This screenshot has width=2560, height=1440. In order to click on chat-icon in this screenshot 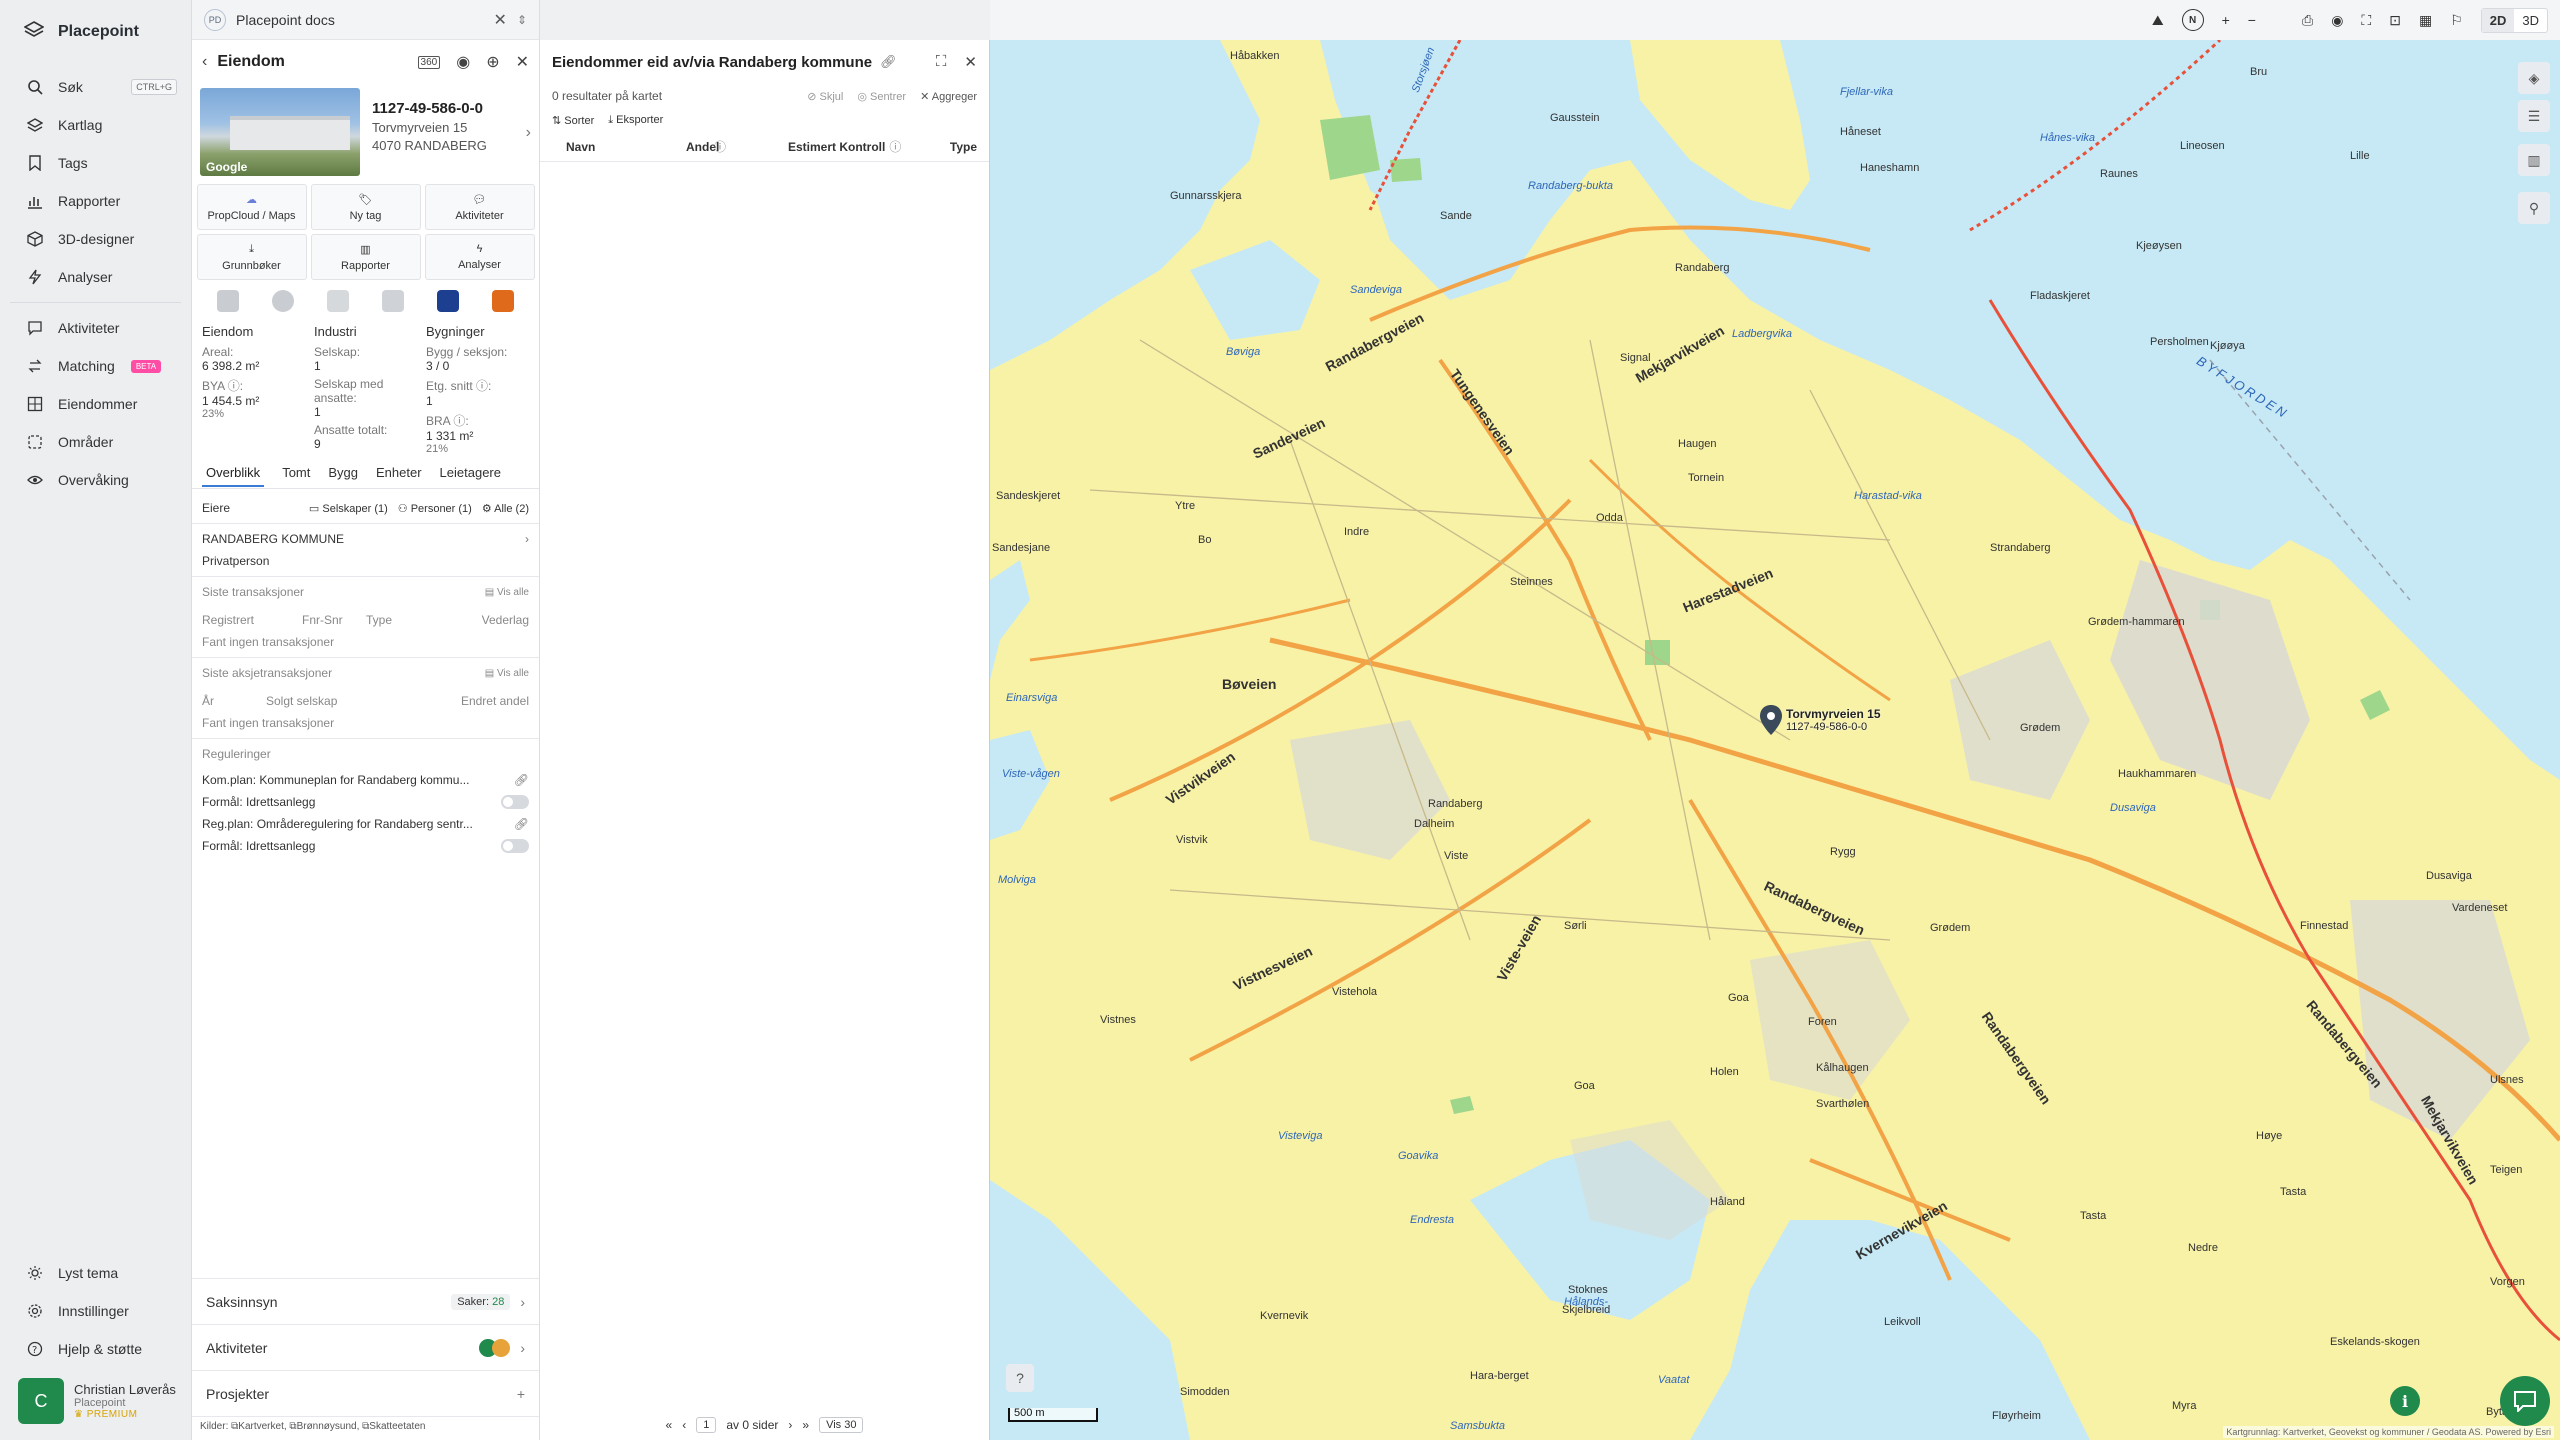, I will do `click(2525, 1401)`.